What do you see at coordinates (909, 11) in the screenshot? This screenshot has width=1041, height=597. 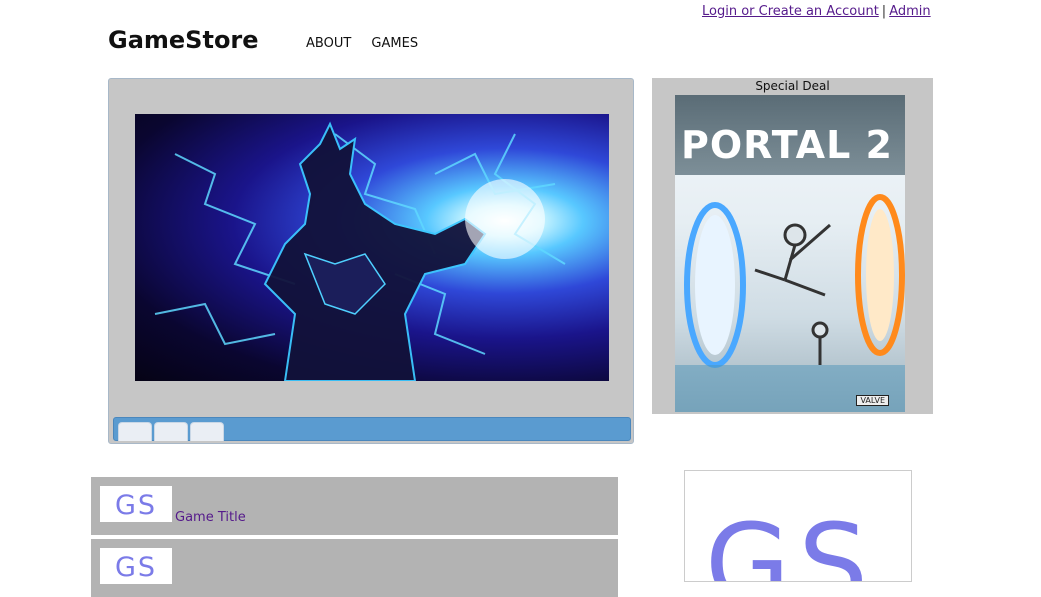 I see `admin-link: Admin` at bounding box center [909, 11].